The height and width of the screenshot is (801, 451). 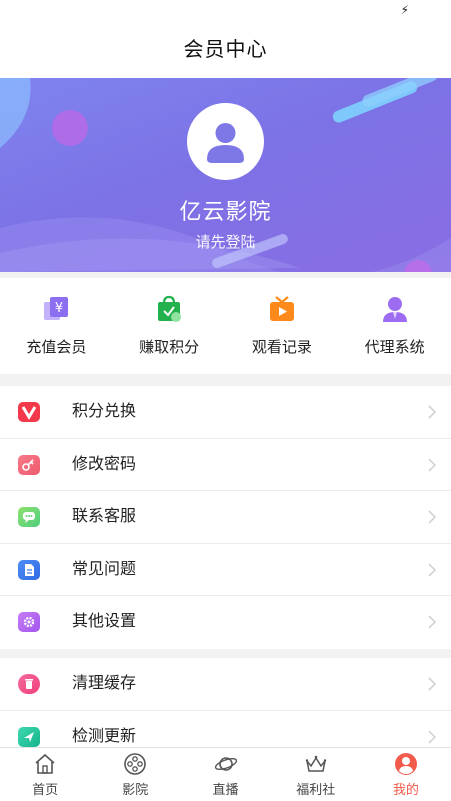 I want to click on crown-icon, so click(x=315, y=763).